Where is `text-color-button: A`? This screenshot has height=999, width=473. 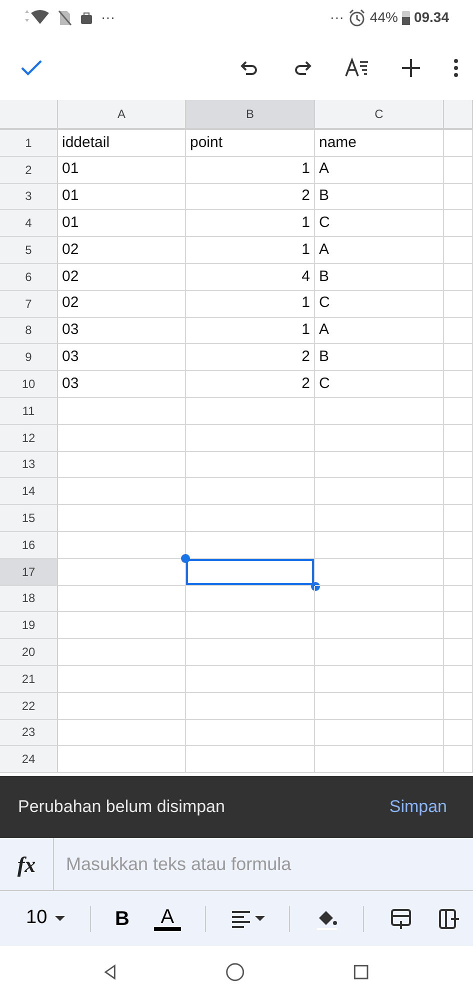
text-color-button: A is located at coordinates (167, 918).